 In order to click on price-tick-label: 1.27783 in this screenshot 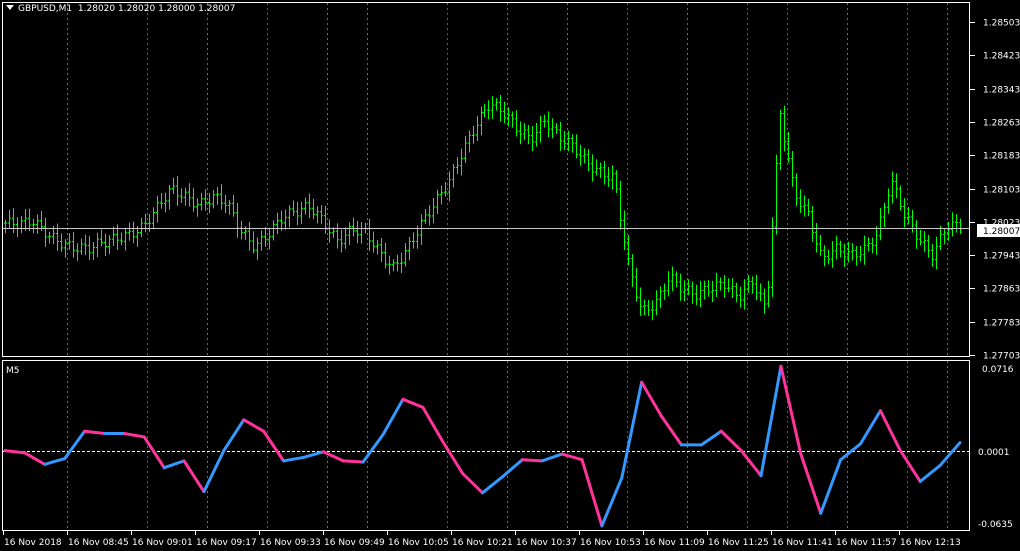, I will do `click(1001, 324)`.